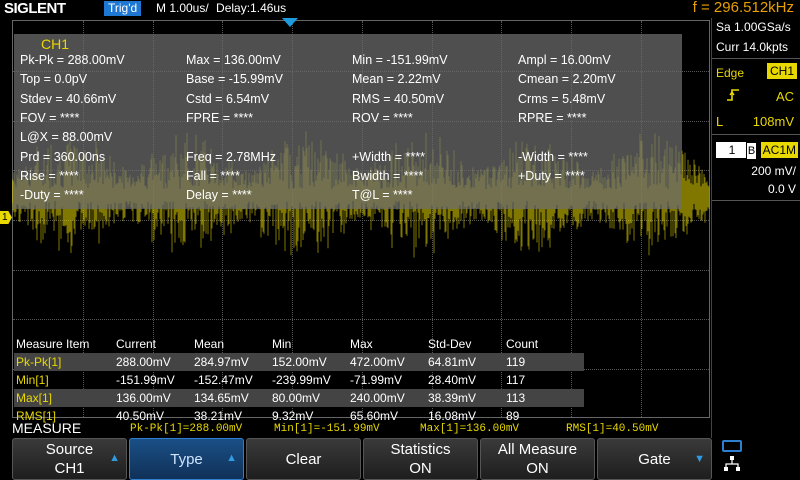 Image resolution: width=800 pixels, height=480 pixels. Describe the element at coordinates (49, 176) in the screenshot. I see `measurement-value: Rise = ****` at that location.